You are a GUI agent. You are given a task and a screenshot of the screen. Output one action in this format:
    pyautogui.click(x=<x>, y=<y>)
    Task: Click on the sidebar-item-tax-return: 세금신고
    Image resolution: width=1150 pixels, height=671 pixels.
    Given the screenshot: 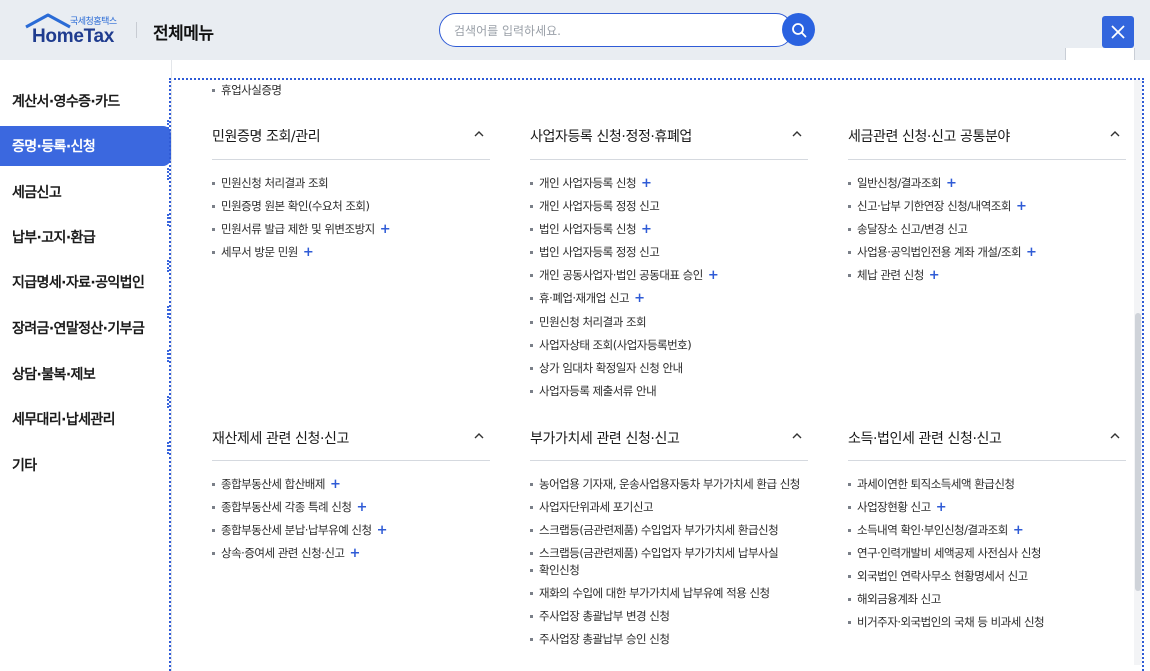 What is the action you would take?
    pyautogui.click(x=86, y=192)
    